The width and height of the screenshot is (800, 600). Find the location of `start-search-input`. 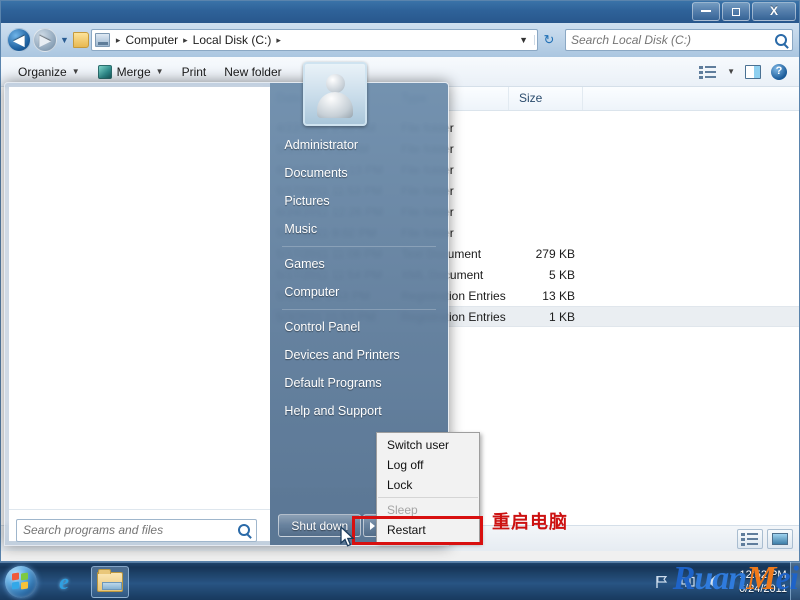

start-search-input is located at coordinates (130, 530).